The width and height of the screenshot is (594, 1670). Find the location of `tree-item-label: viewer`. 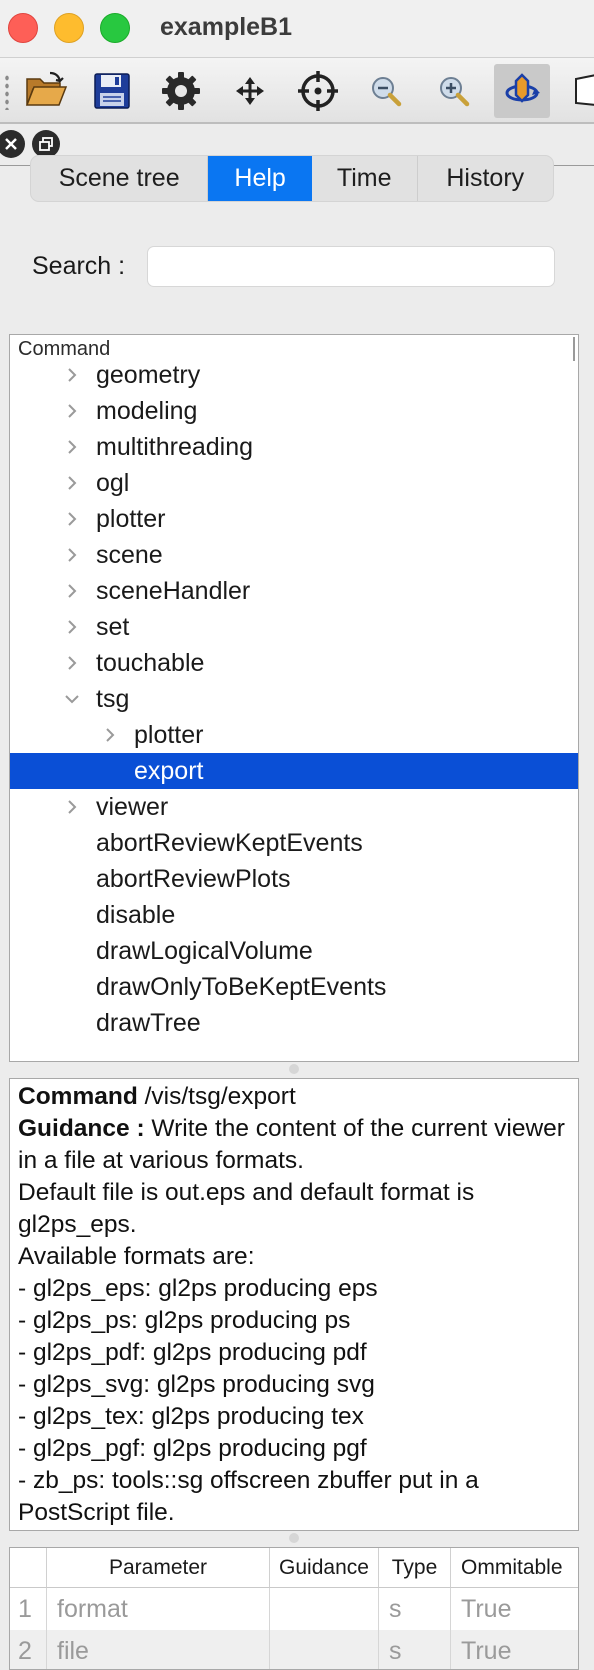

tree-item-label: viewer is located at coordinates (132, 807).